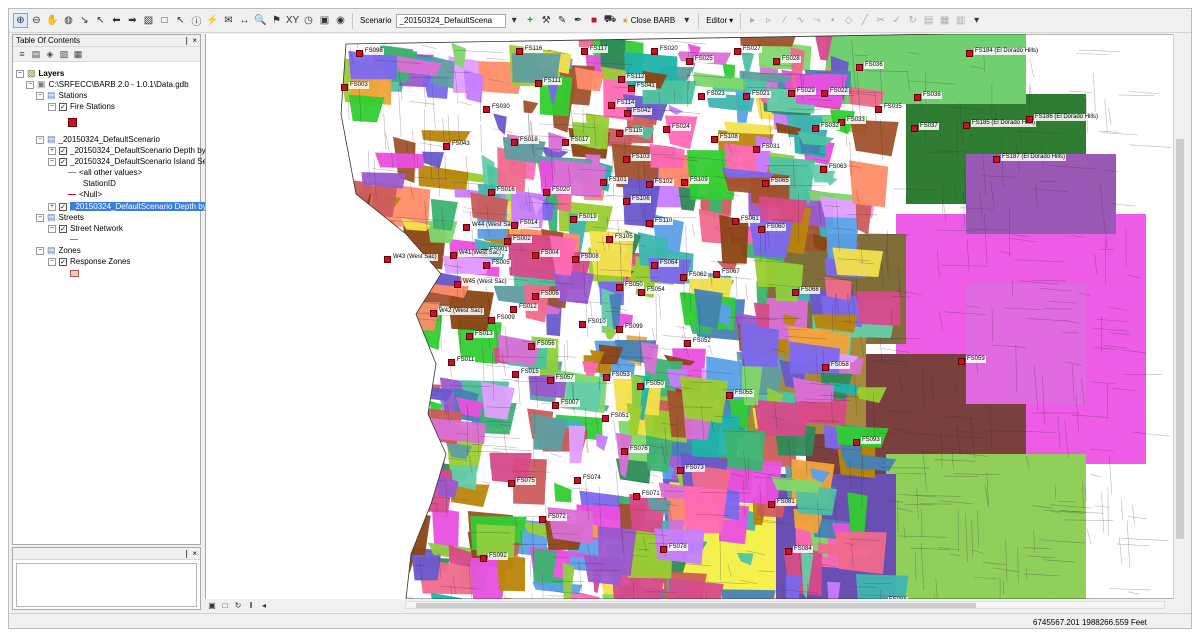 The height and width of the screenshot is (637, 1200). What do you see at coordinates (880, 20) in the screenshot?
I see `cut-polygons-icon: ✂` at bounding box center [880, 20].